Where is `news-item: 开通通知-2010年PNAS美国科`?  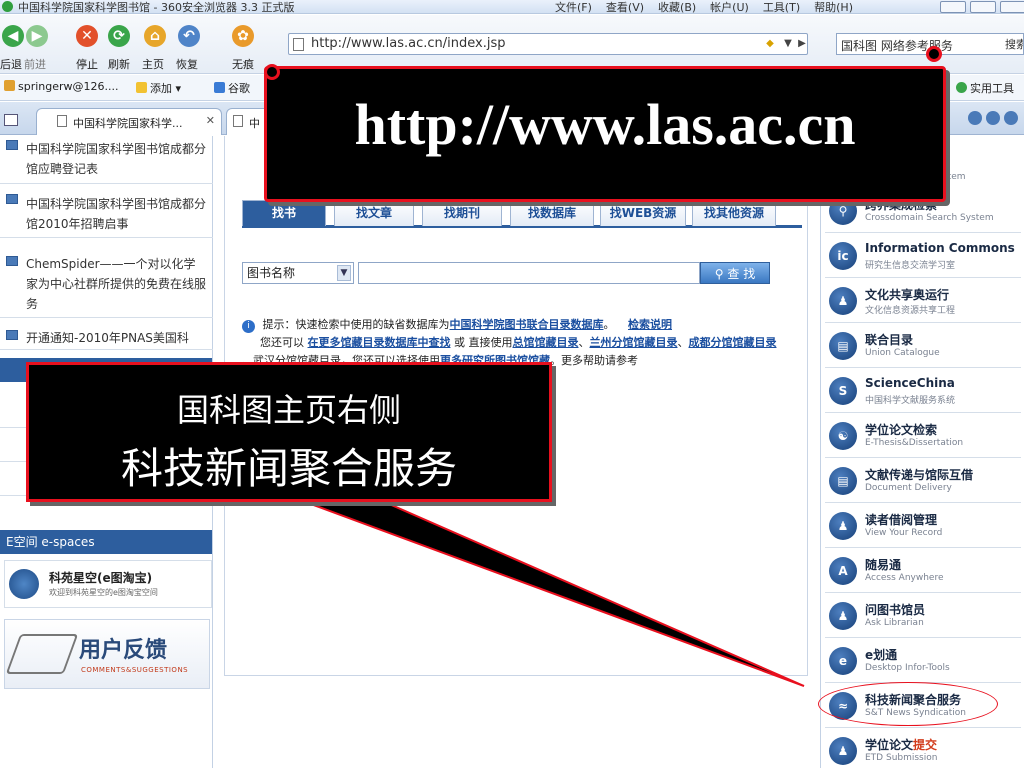
news-item: 开通通知-2010年PNAS美国科 is located at coordinates (106, 338).